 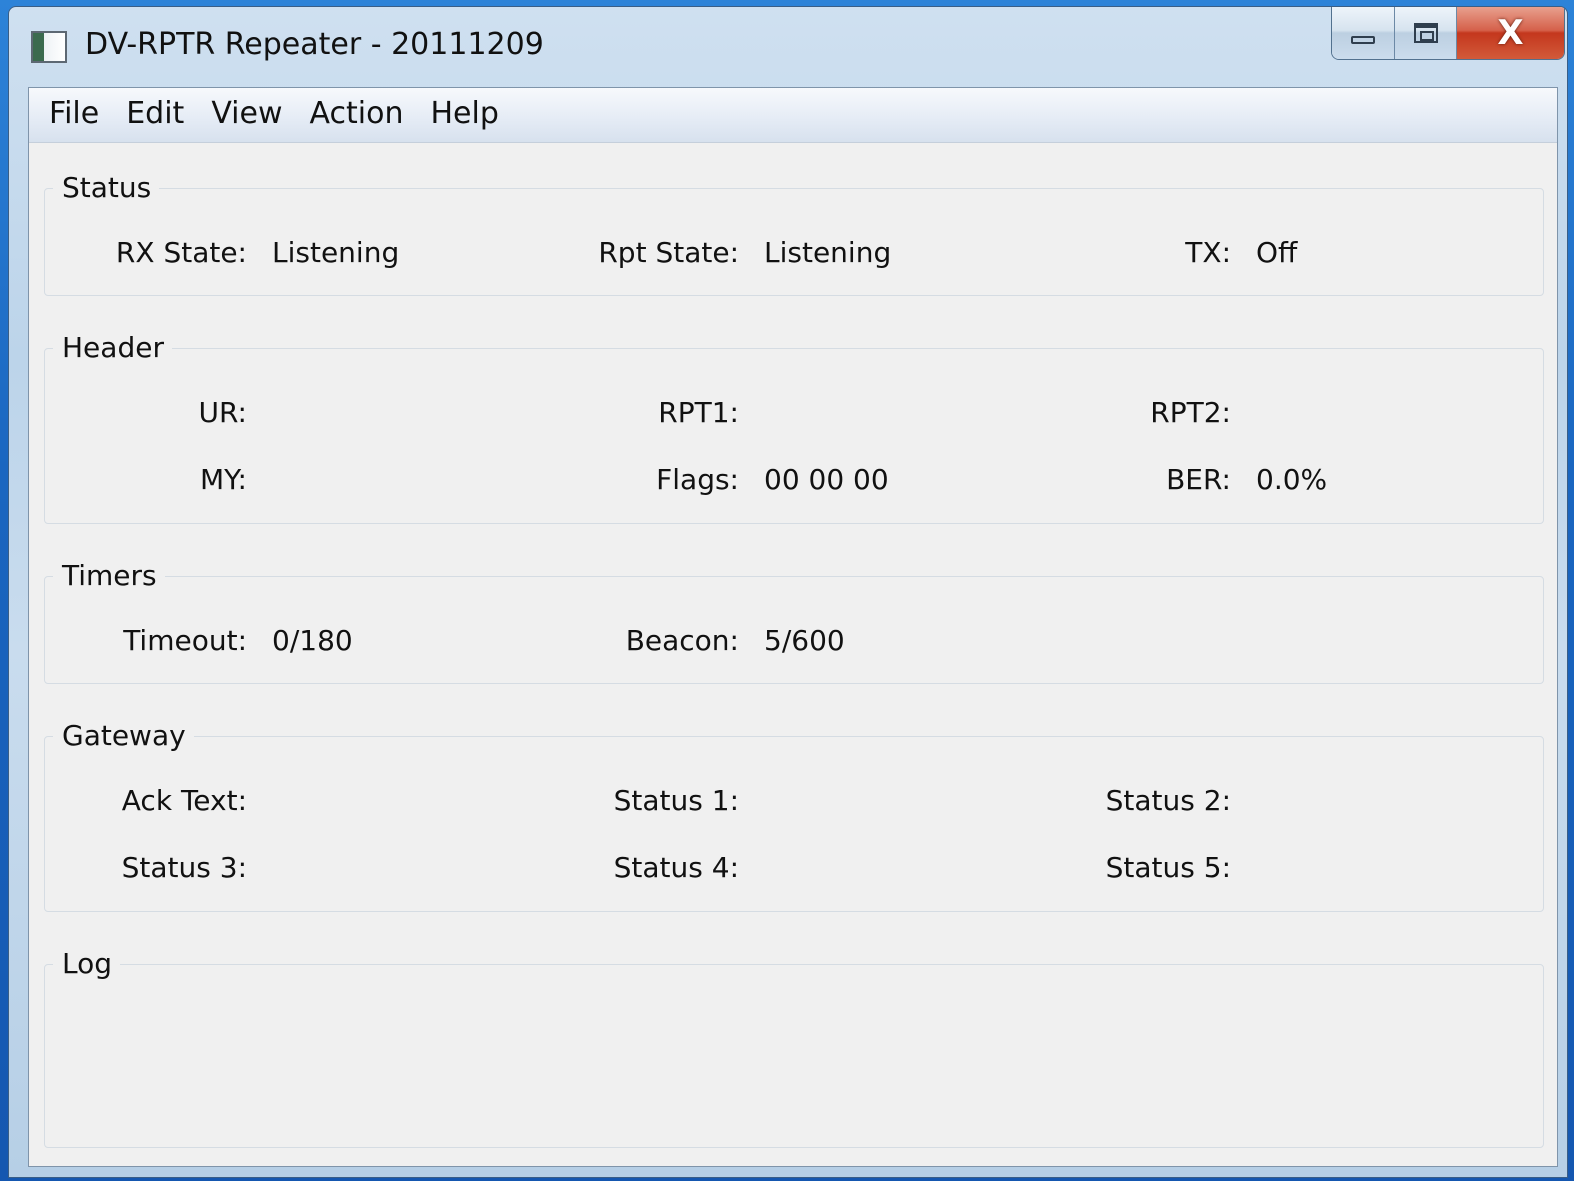 I want to click on beacon-value: 5/600, so click(x=804, y=640).